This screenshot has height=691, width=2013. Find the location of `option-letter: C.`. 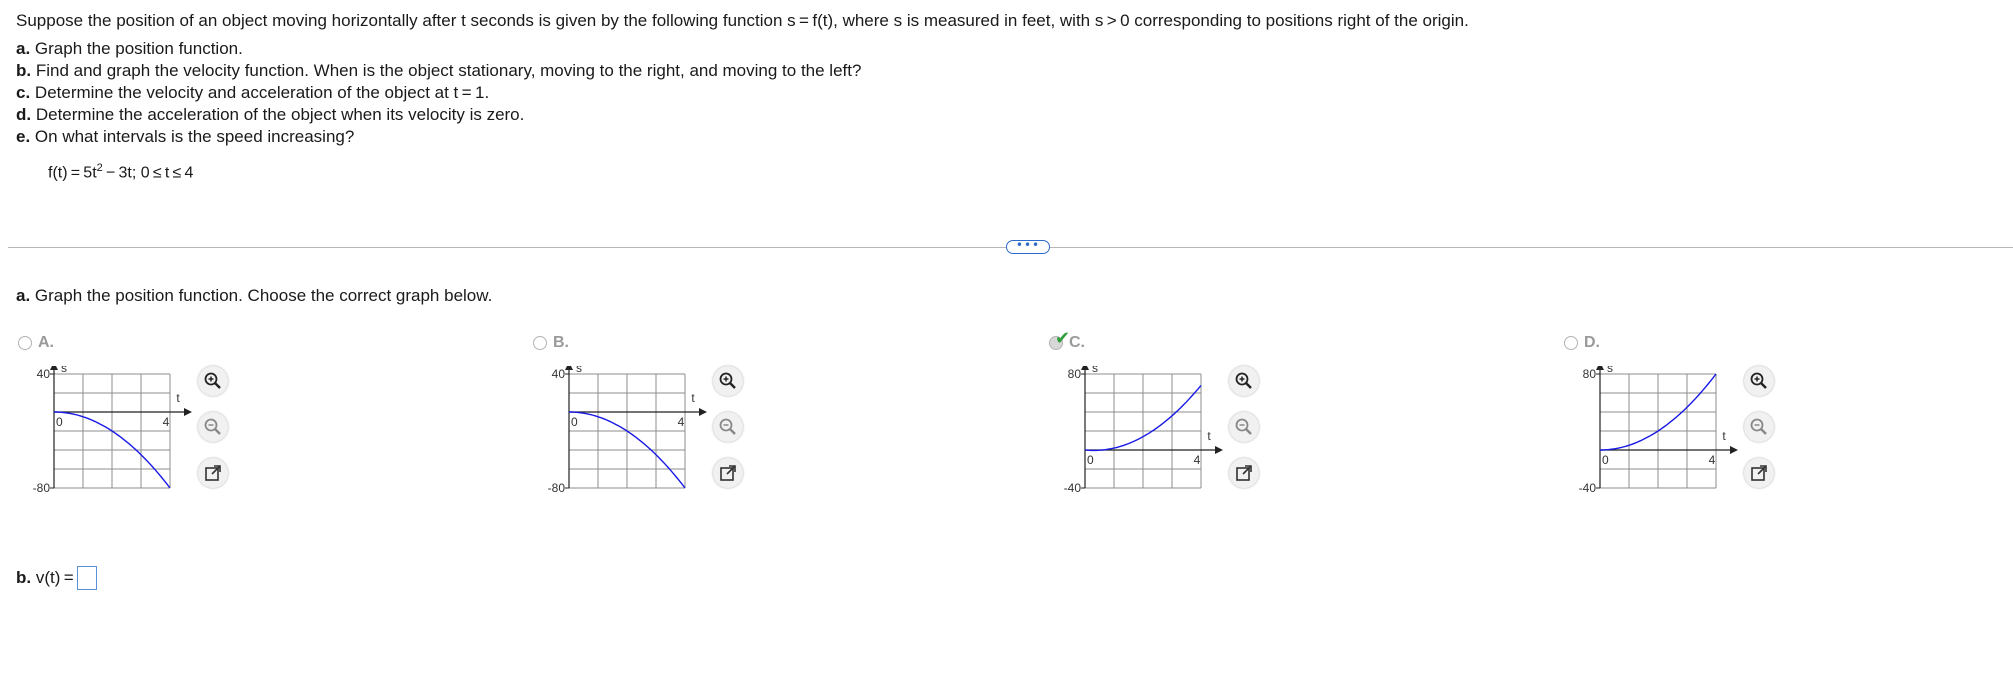

option-letter: C. is located at coordinates (1077, 342).